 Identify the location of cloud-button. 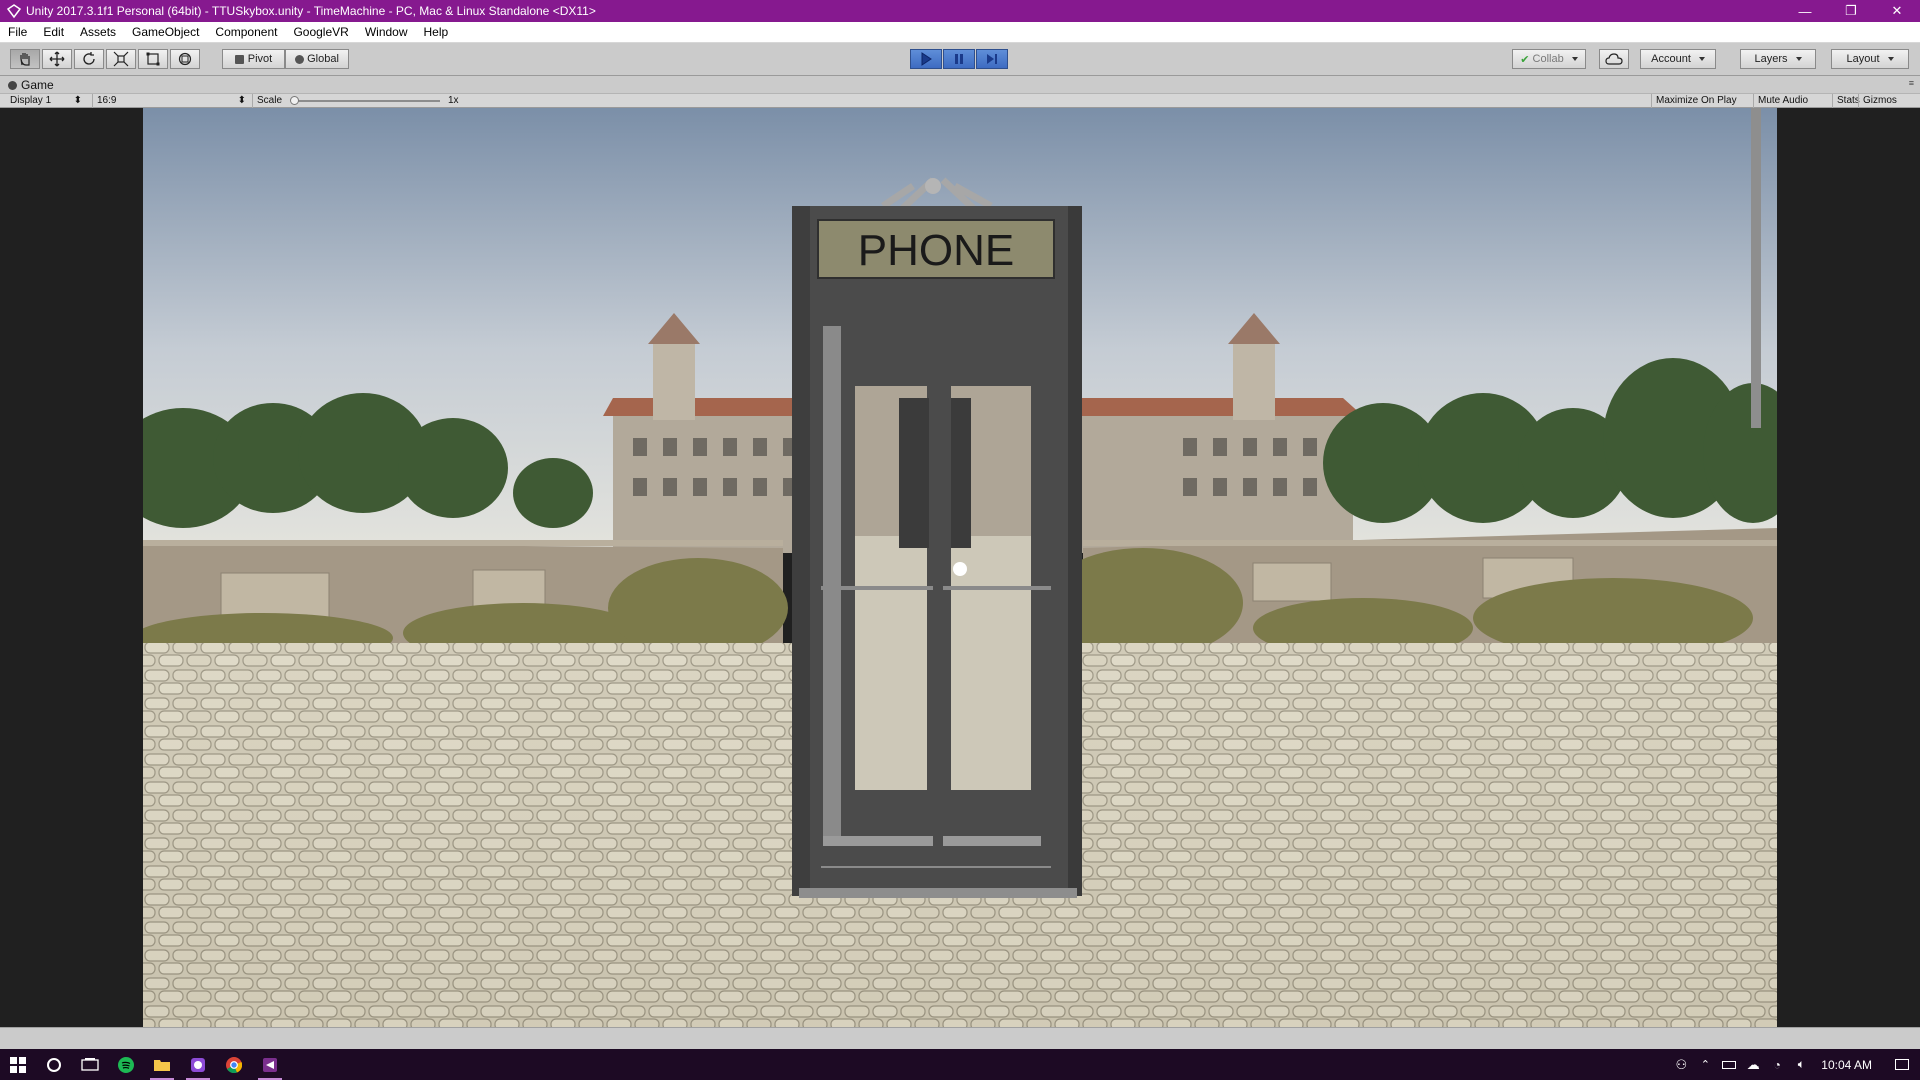
(1614, 59).